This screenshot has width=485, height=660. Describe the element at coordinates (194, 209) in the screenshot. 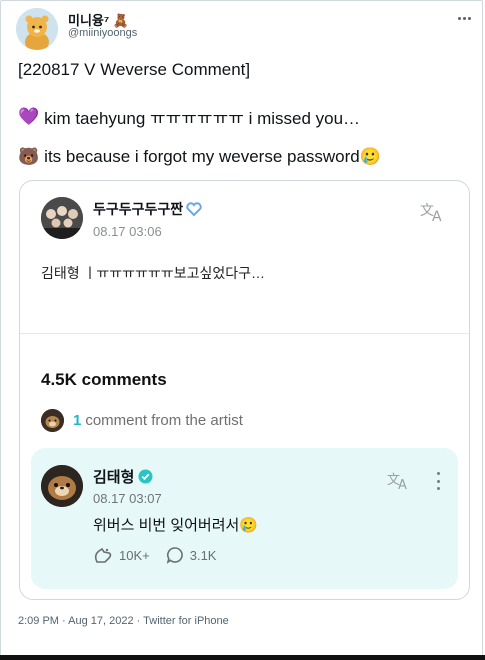

I see `weverse-heart-badge-icon` at that location.